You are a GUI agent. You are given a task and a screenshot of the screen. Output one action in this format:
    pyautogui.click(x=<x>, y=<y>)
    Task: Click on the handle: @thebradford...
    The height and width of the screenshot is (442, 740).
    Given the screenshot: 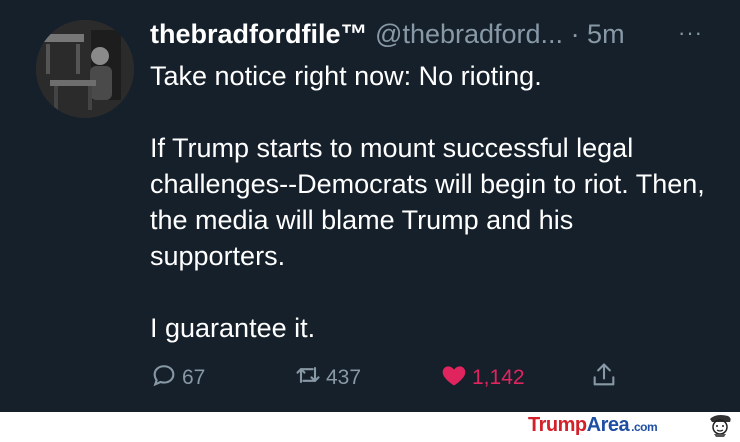 What is the action you would take?
    pyautogui.click(x=469, y=34)
    